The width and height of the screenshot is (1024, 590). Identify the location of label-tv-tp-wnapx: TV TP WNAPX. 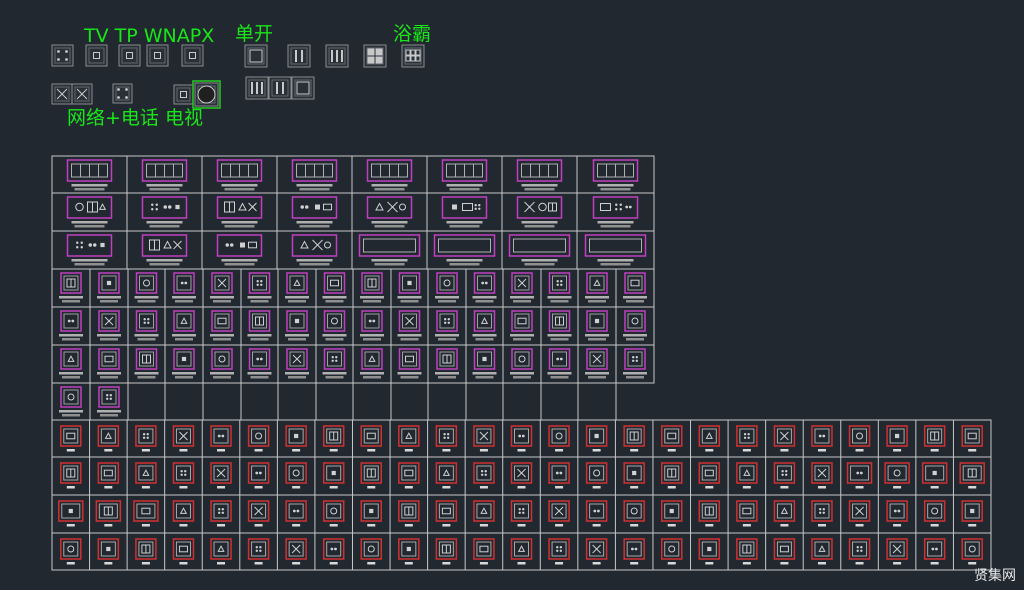
(149, 36).